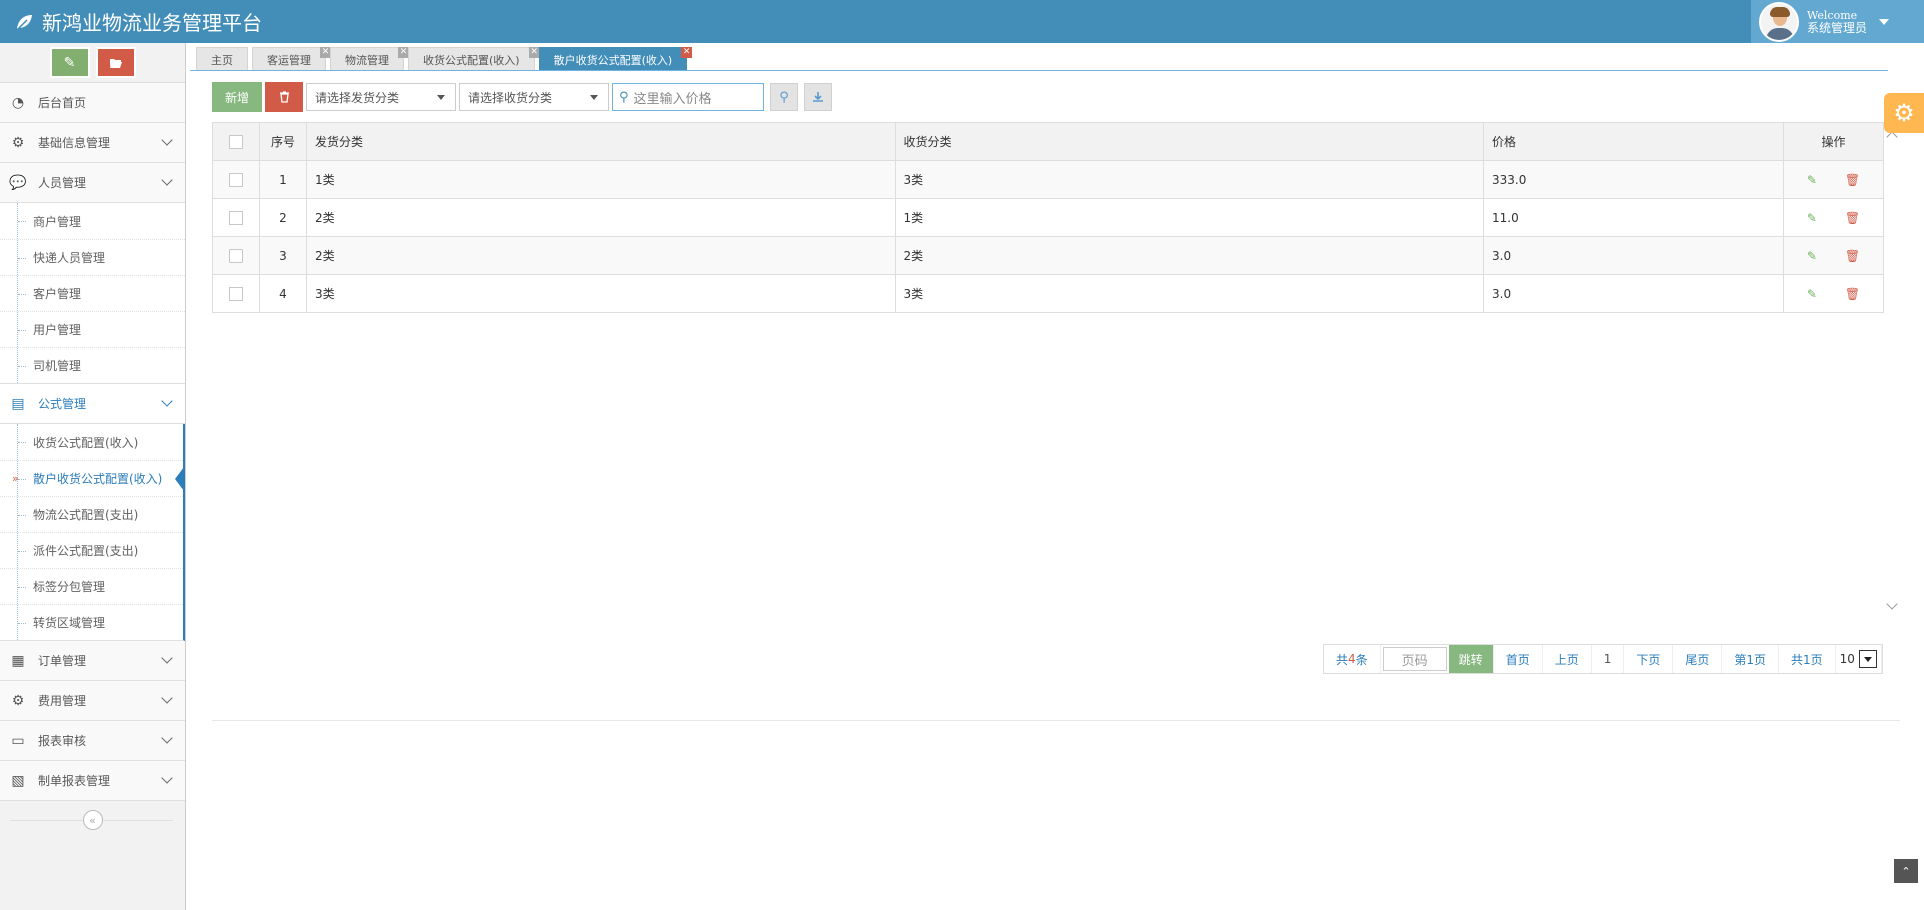  I want to click on close-icon: ✕, so click(687, 52).